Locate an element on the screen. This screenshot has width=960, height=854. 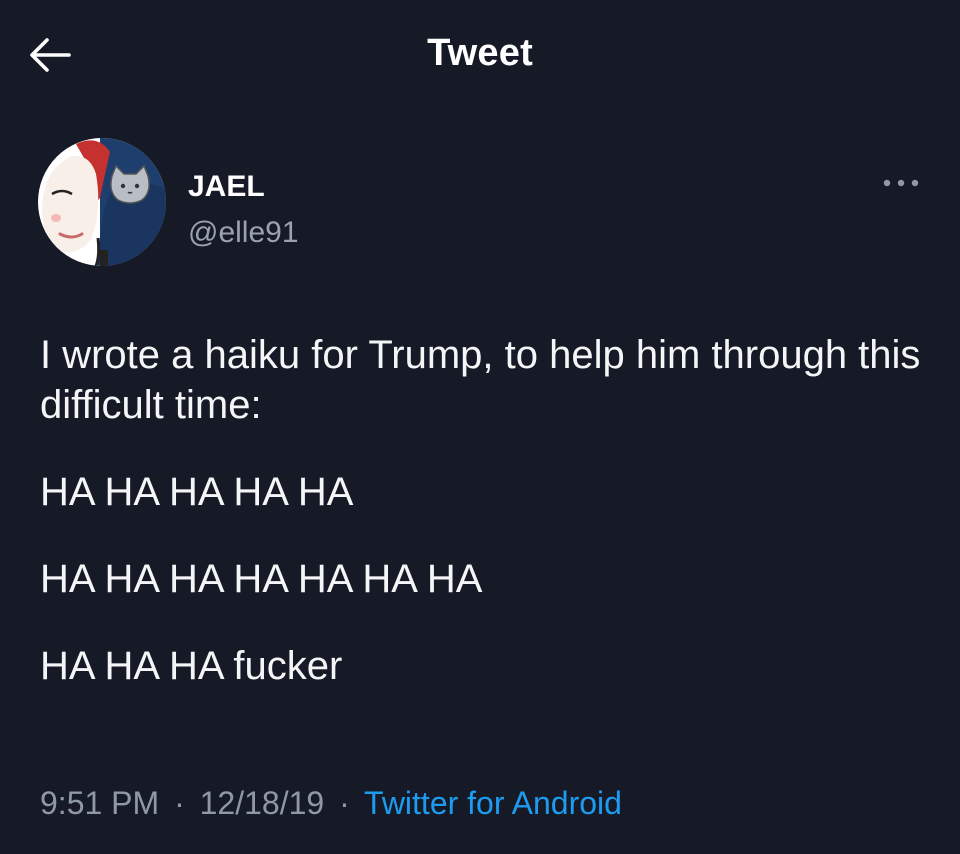
page-title: Tweet is located at coordinates (480, 53).